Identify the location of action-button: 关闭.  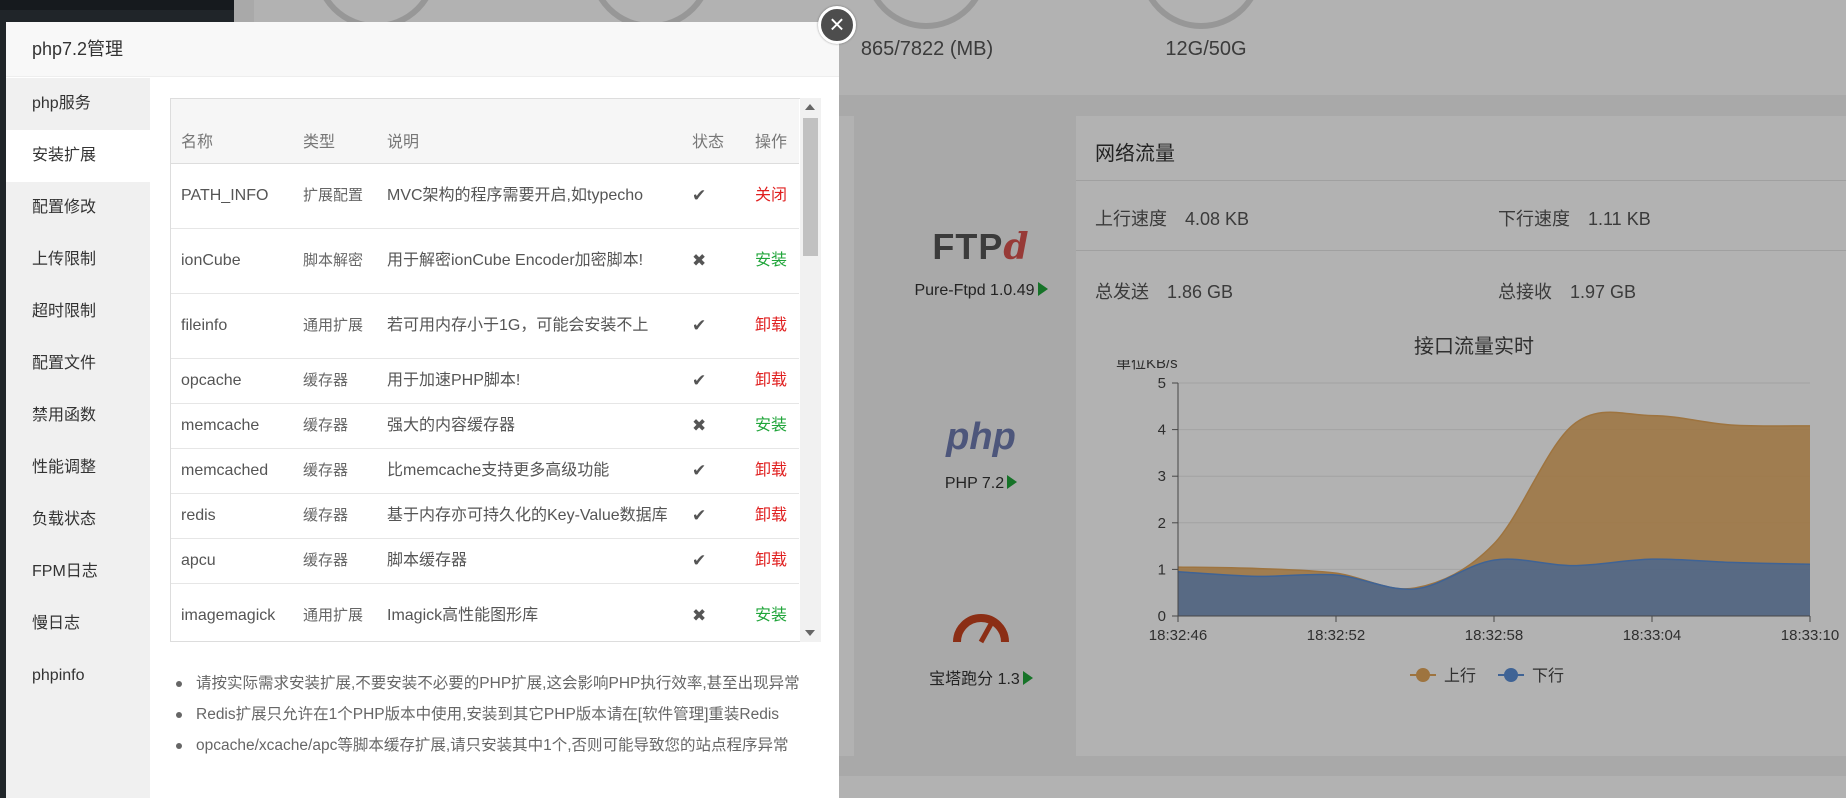
(771, 195).